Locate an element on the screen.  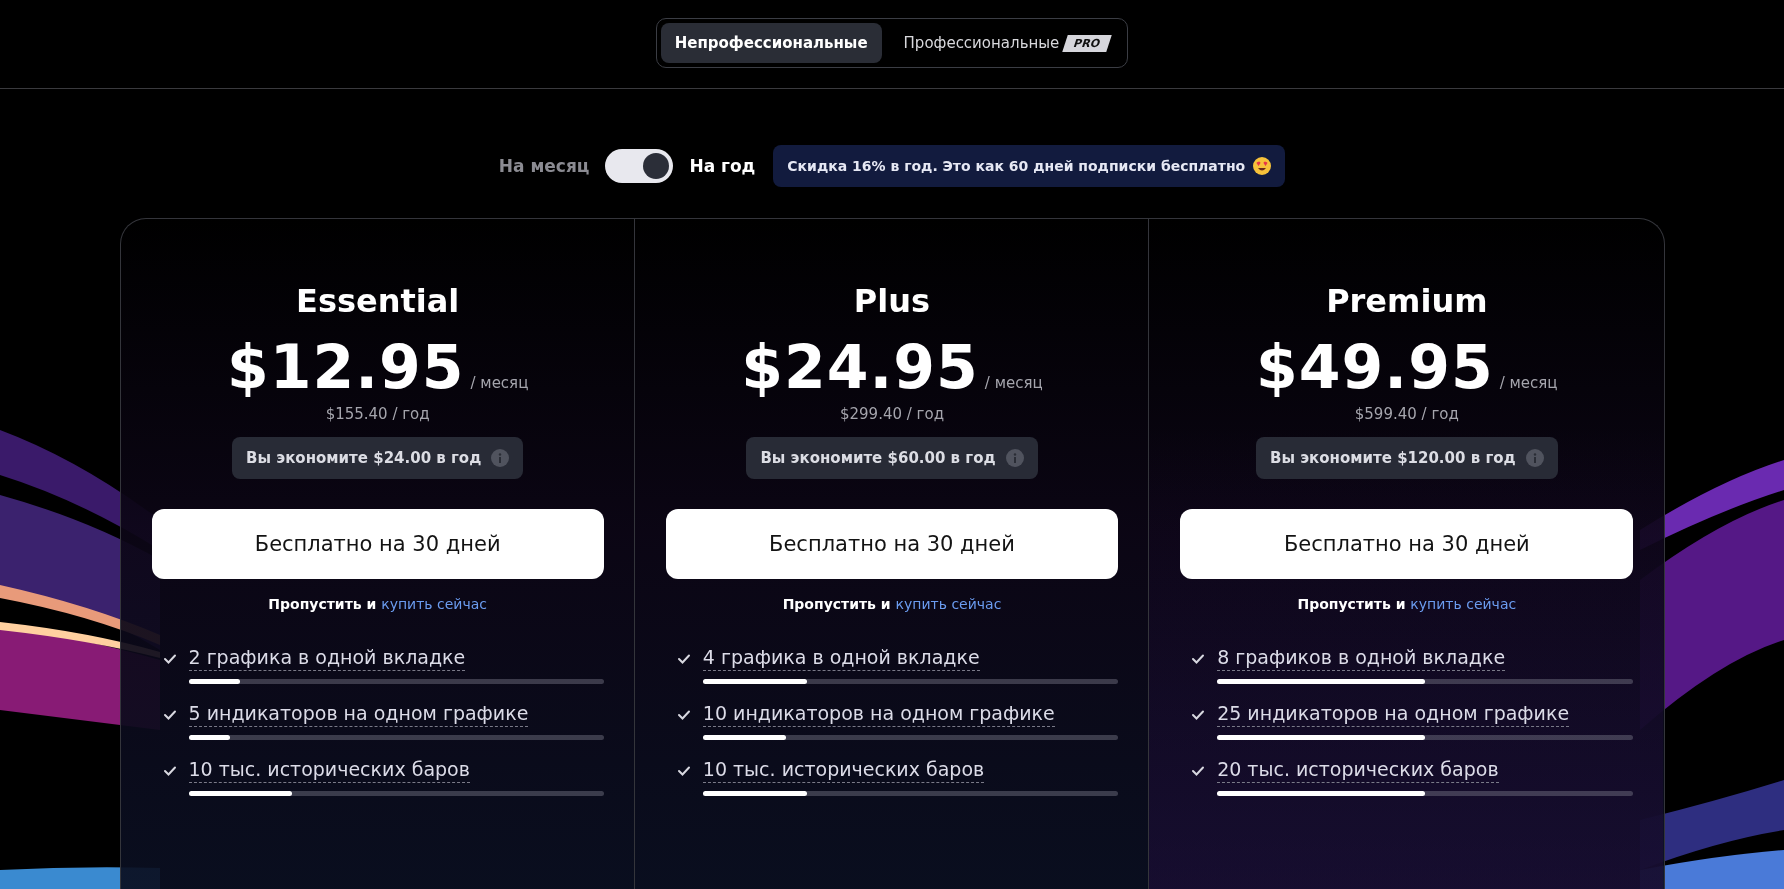
discount-text: Скидка 16% в год. Это как 60 дней подписки бесплатно is located at coordinates (1016, 166).